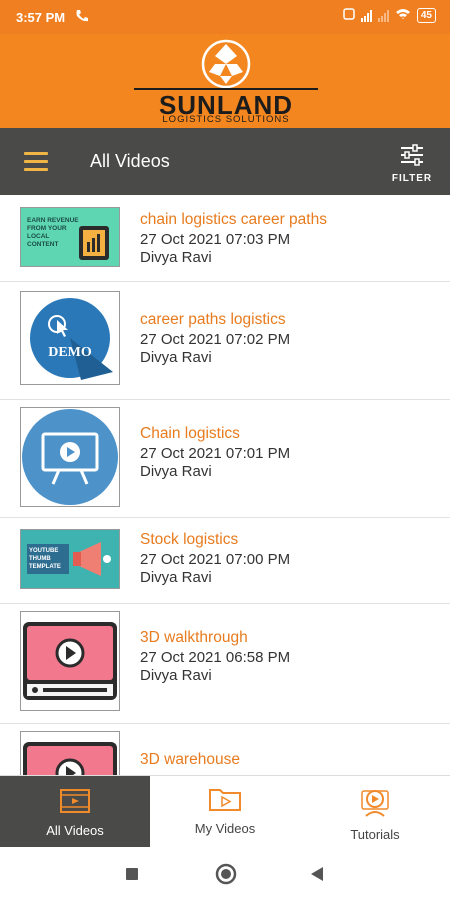 This screenshot has width=450, height=900. I want to click on video-date: 27 Oct 2021 07:03 PM, so click(215, 239).